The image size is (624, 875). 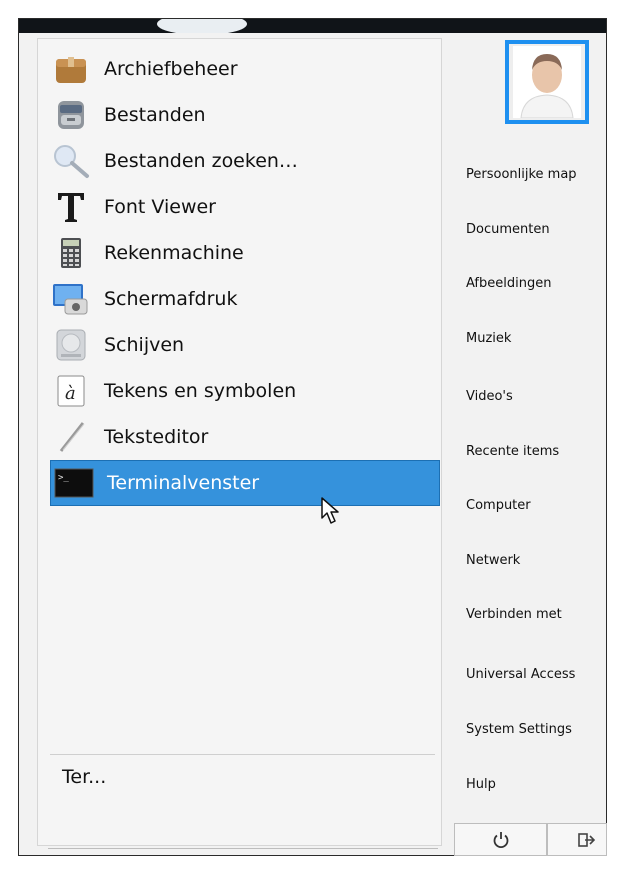 I want to click on app-item-terminalvenster: >_ Terminalvenster, so click(x=245, y=483).